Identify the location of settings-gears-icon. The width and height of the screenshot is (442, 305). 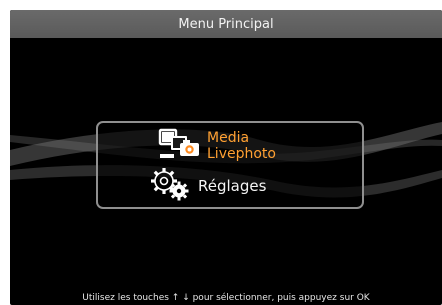
(170, 186).